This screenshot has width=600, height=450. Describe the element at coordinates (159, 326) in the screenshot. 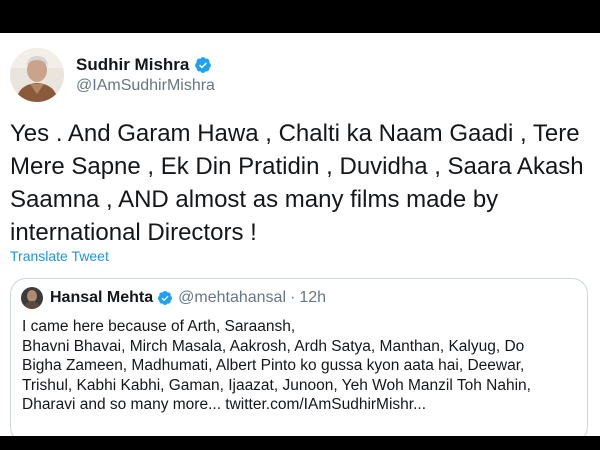

I see `quoted-text-line: I came here because of Arth, Saraansh,` at that location.